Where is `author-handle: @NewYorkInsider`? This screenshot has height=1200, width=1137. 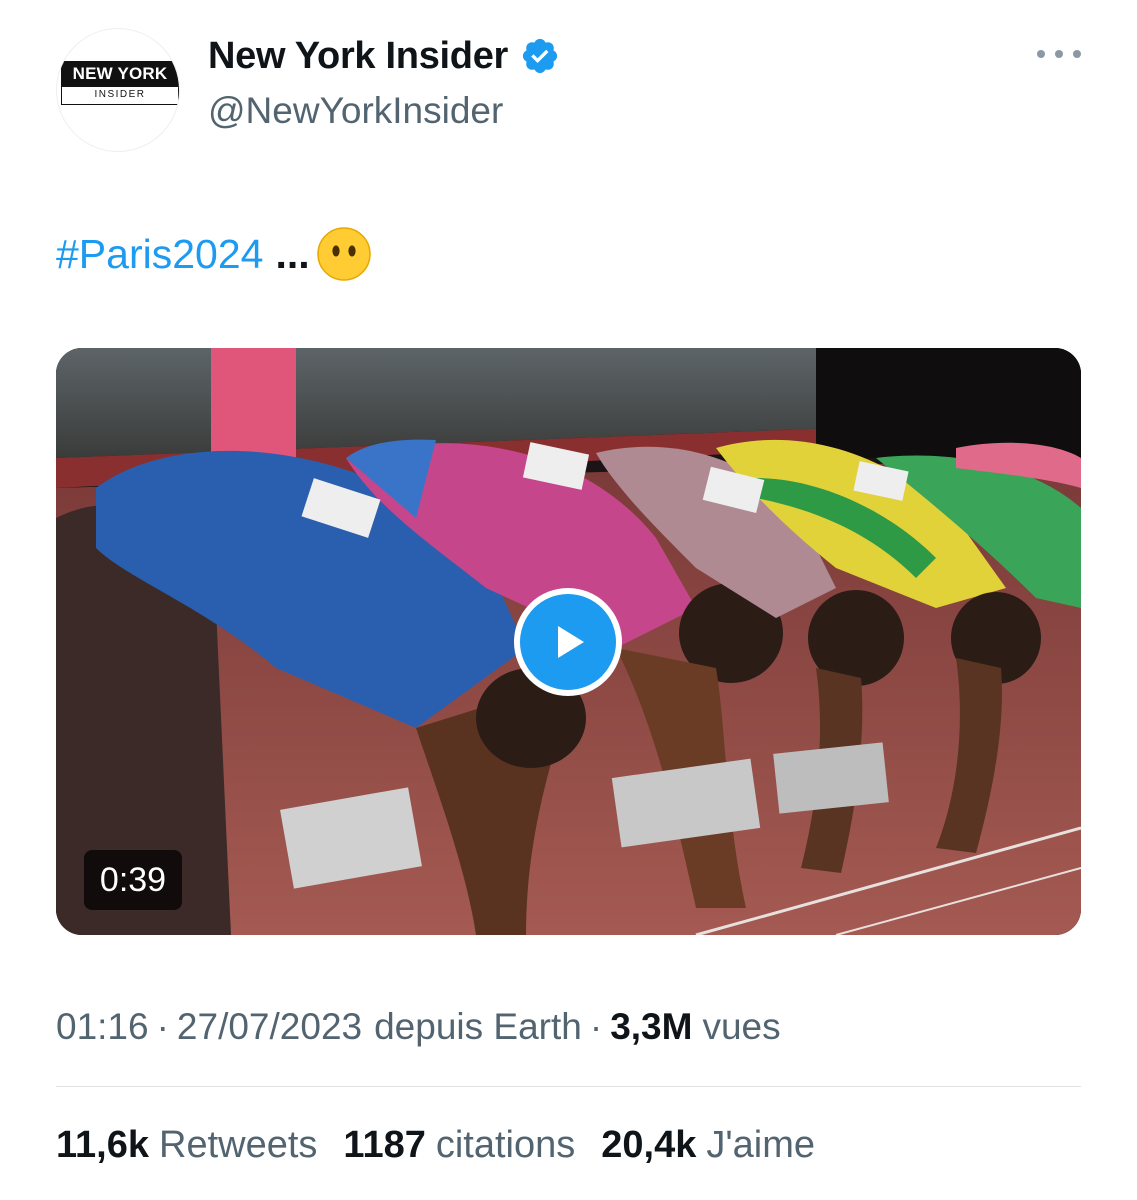
author-handle: @NewYorkInsider is located at coordinates (355, 111).